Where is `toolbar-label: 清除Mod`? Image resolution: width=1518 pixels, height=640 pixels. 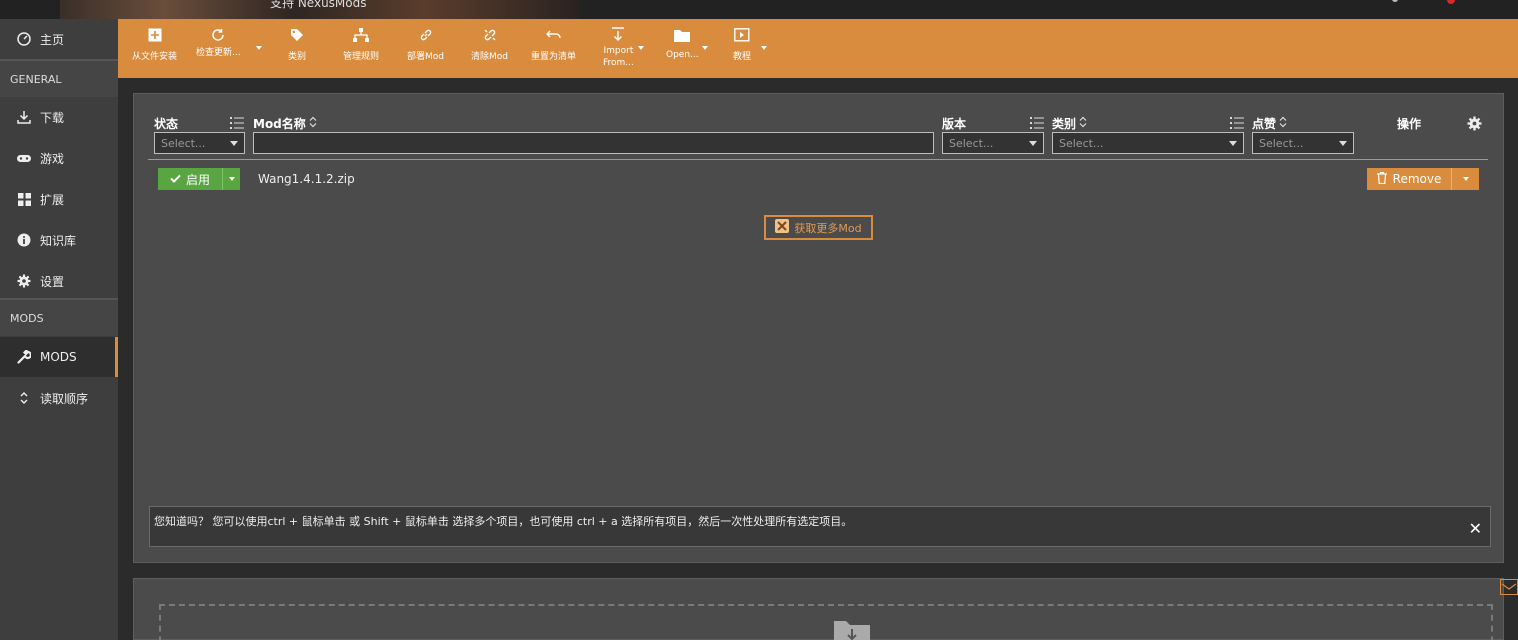 toolbar-label: 清除Mod is located at coordinates (489, 57).